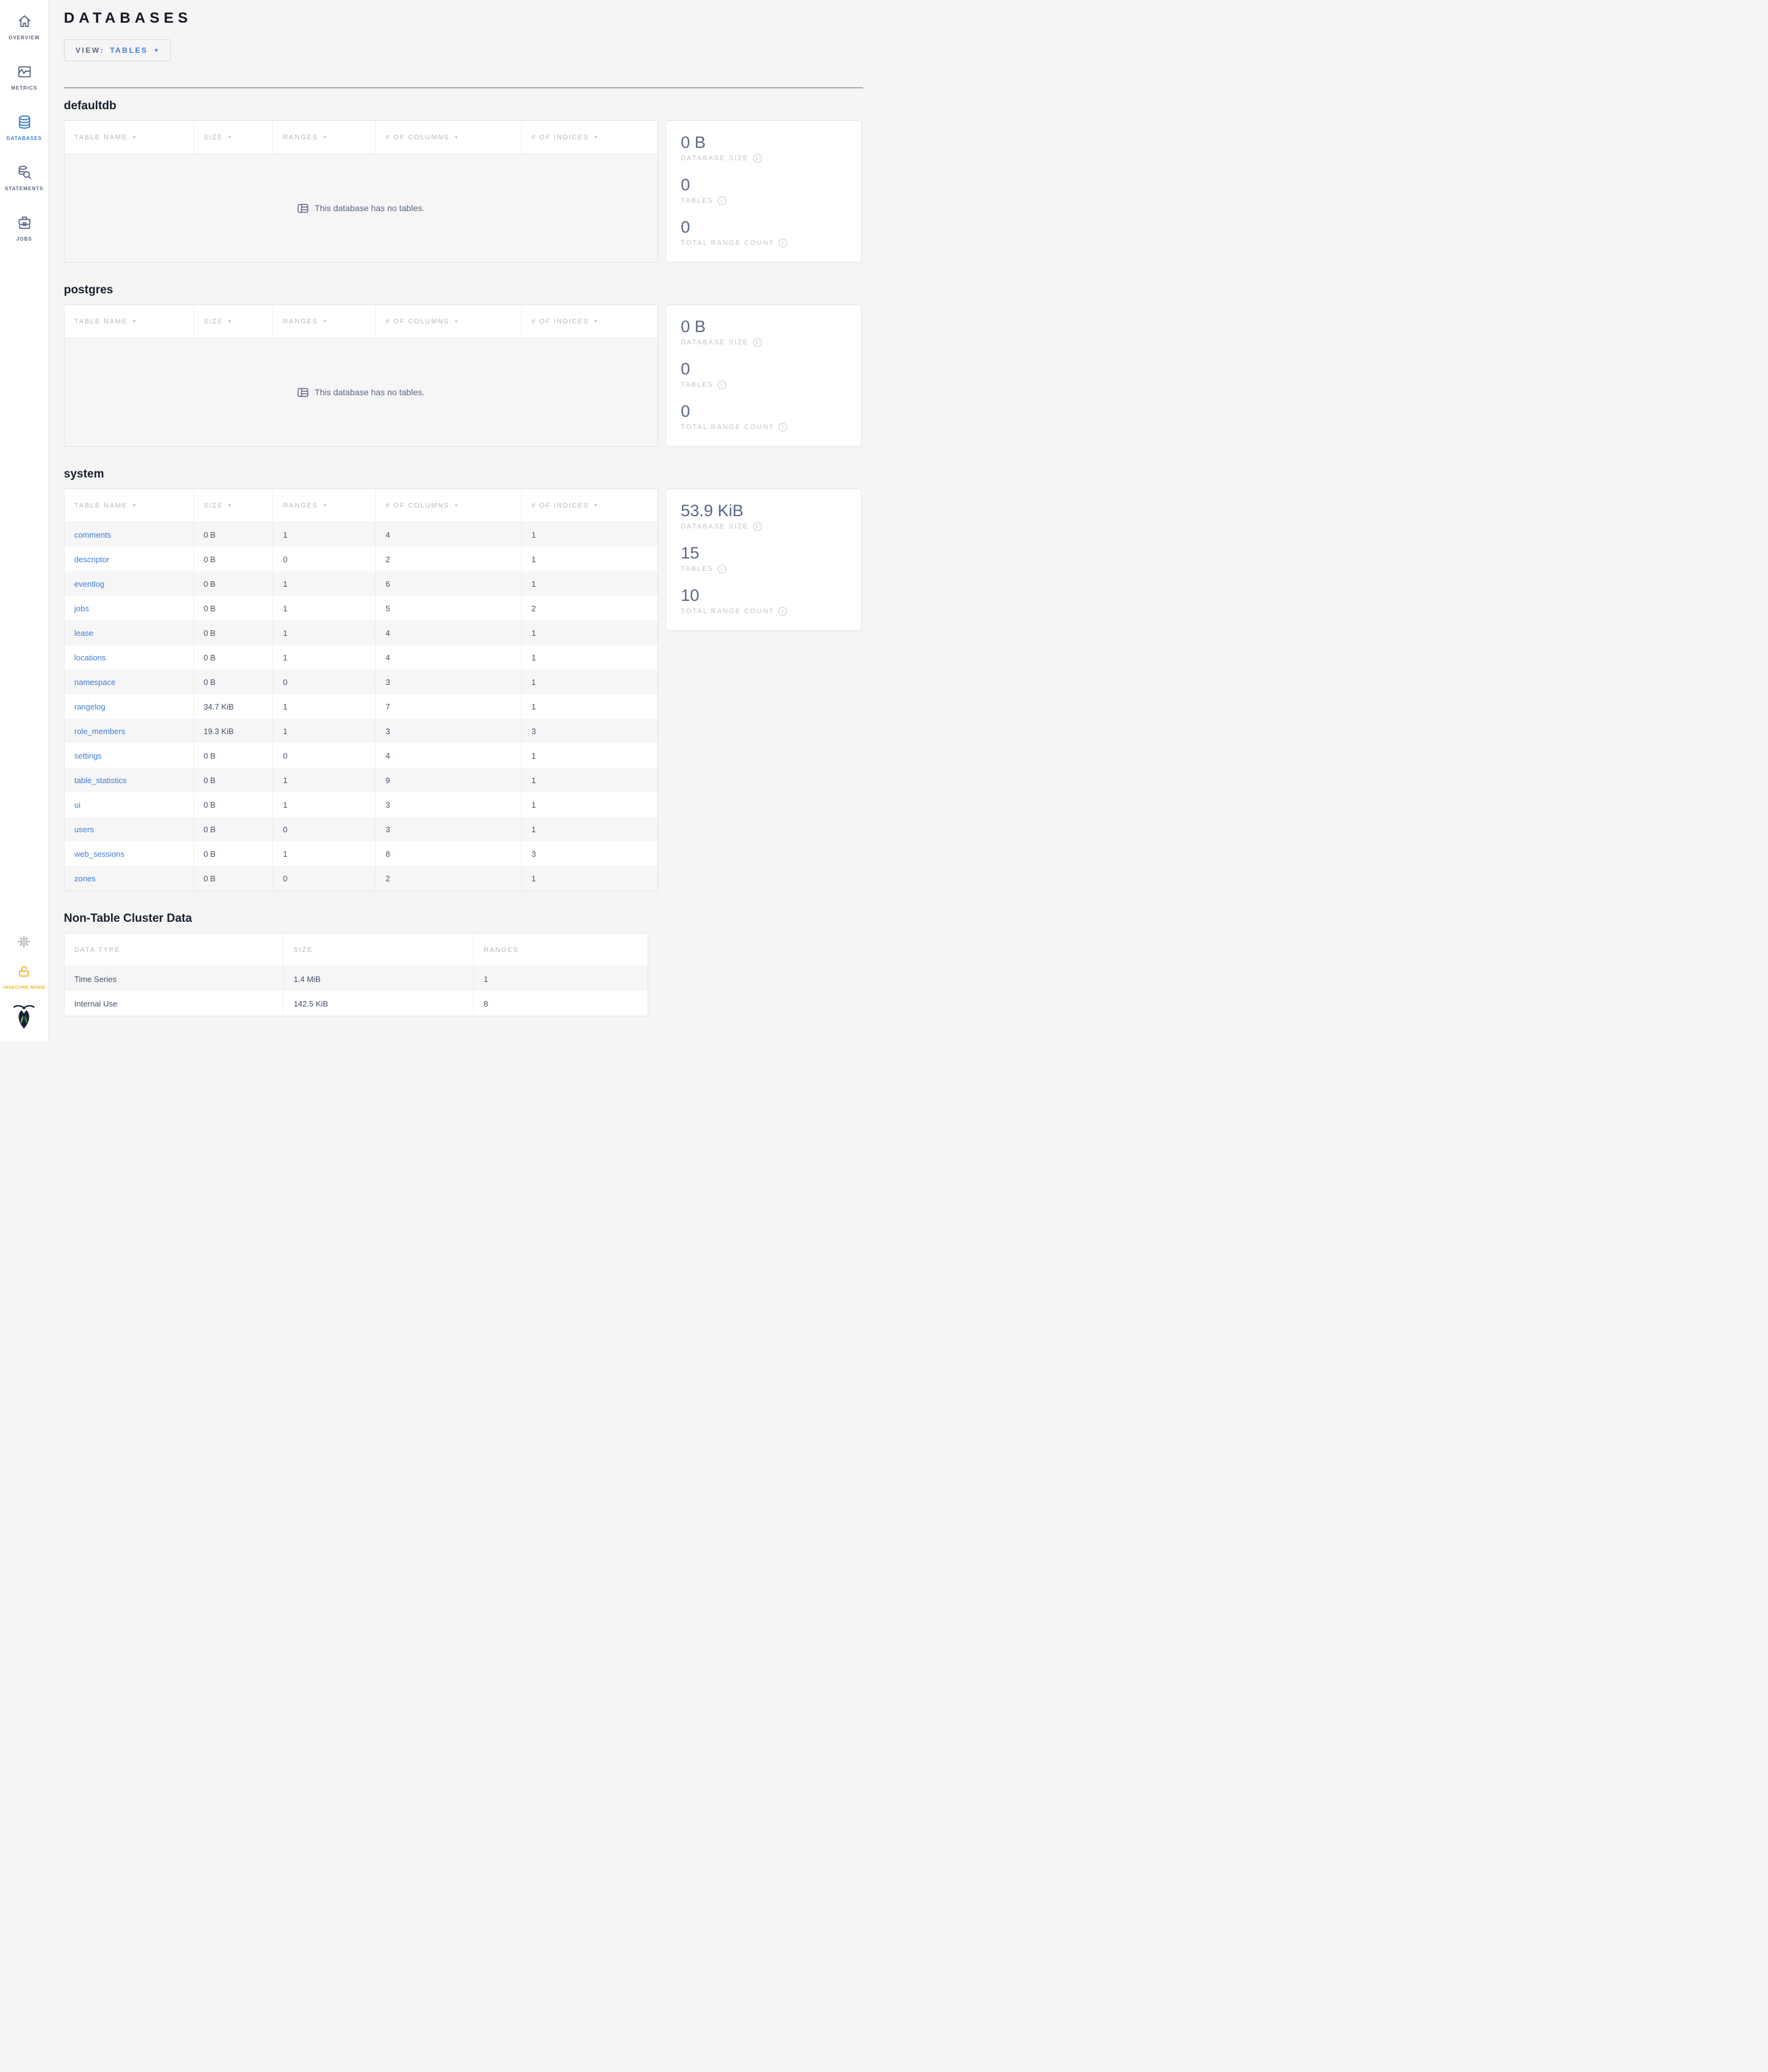  Describe the element at coordinates (88, 755) in the screenshot. I see `table-name-link: settings` at that location.